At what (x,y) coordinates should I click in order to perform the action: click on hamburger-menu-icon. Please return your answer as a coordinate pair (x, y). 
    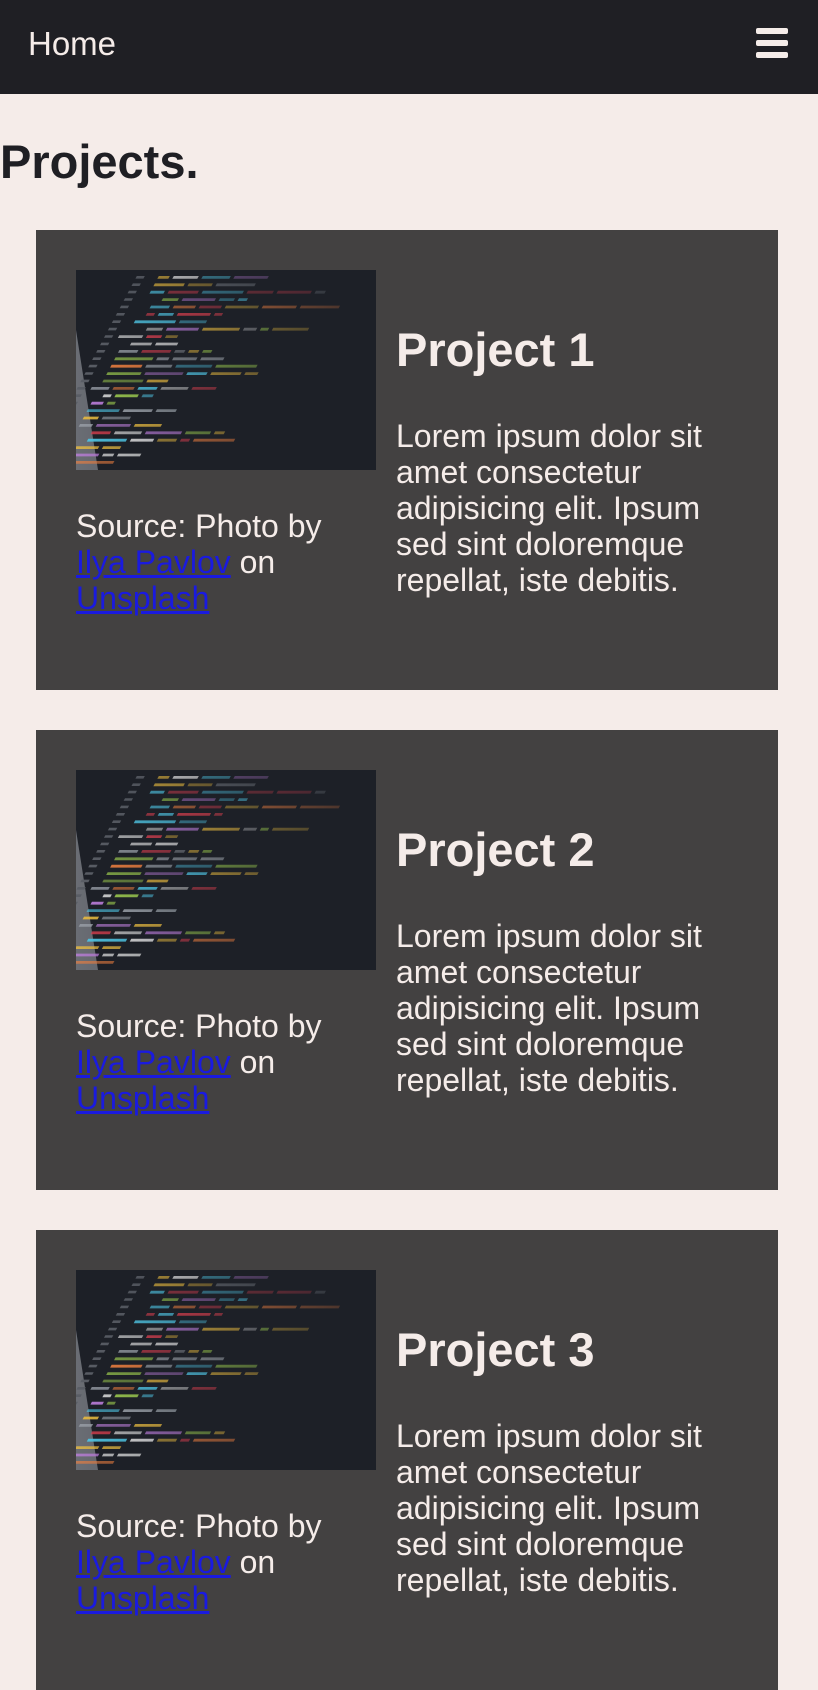
    Looking at the image, I should click on (772, 43).